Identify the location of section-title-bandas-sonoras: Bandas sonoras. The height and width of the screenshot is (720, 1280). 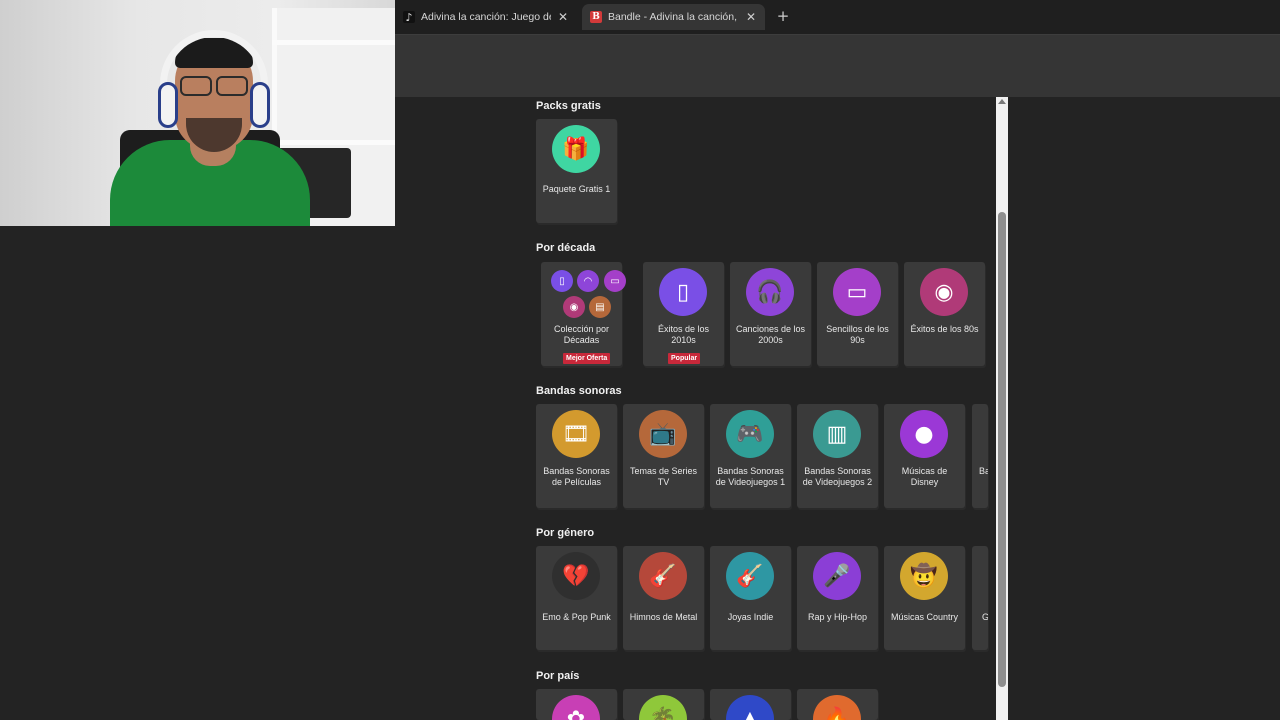
(579, 391).